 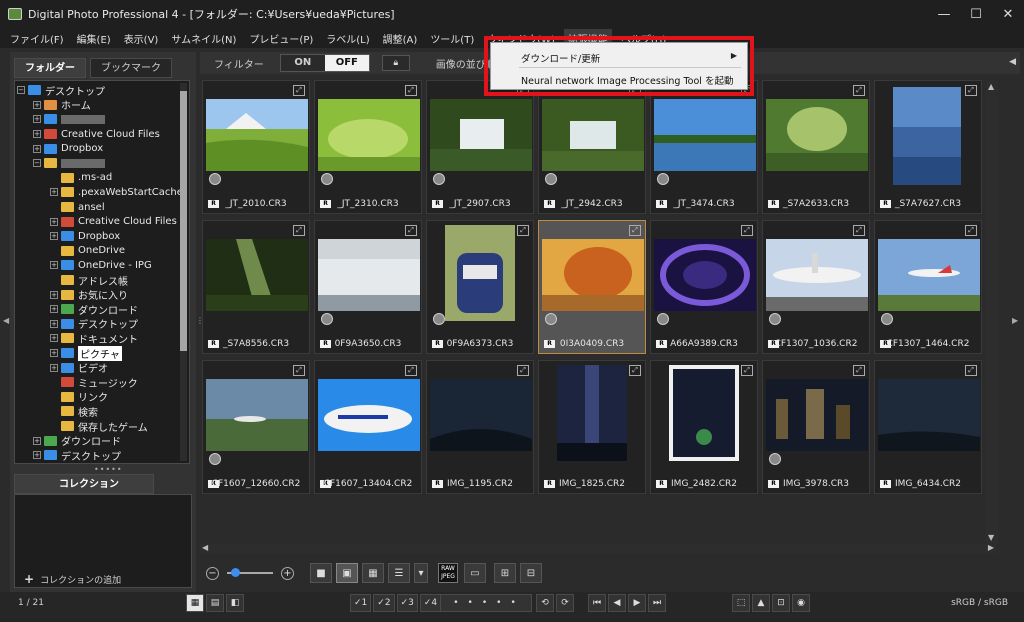 I want to click on thumbnail-cell: ⤢ R _JT_2942.CR3, so click(x=592, y=147).